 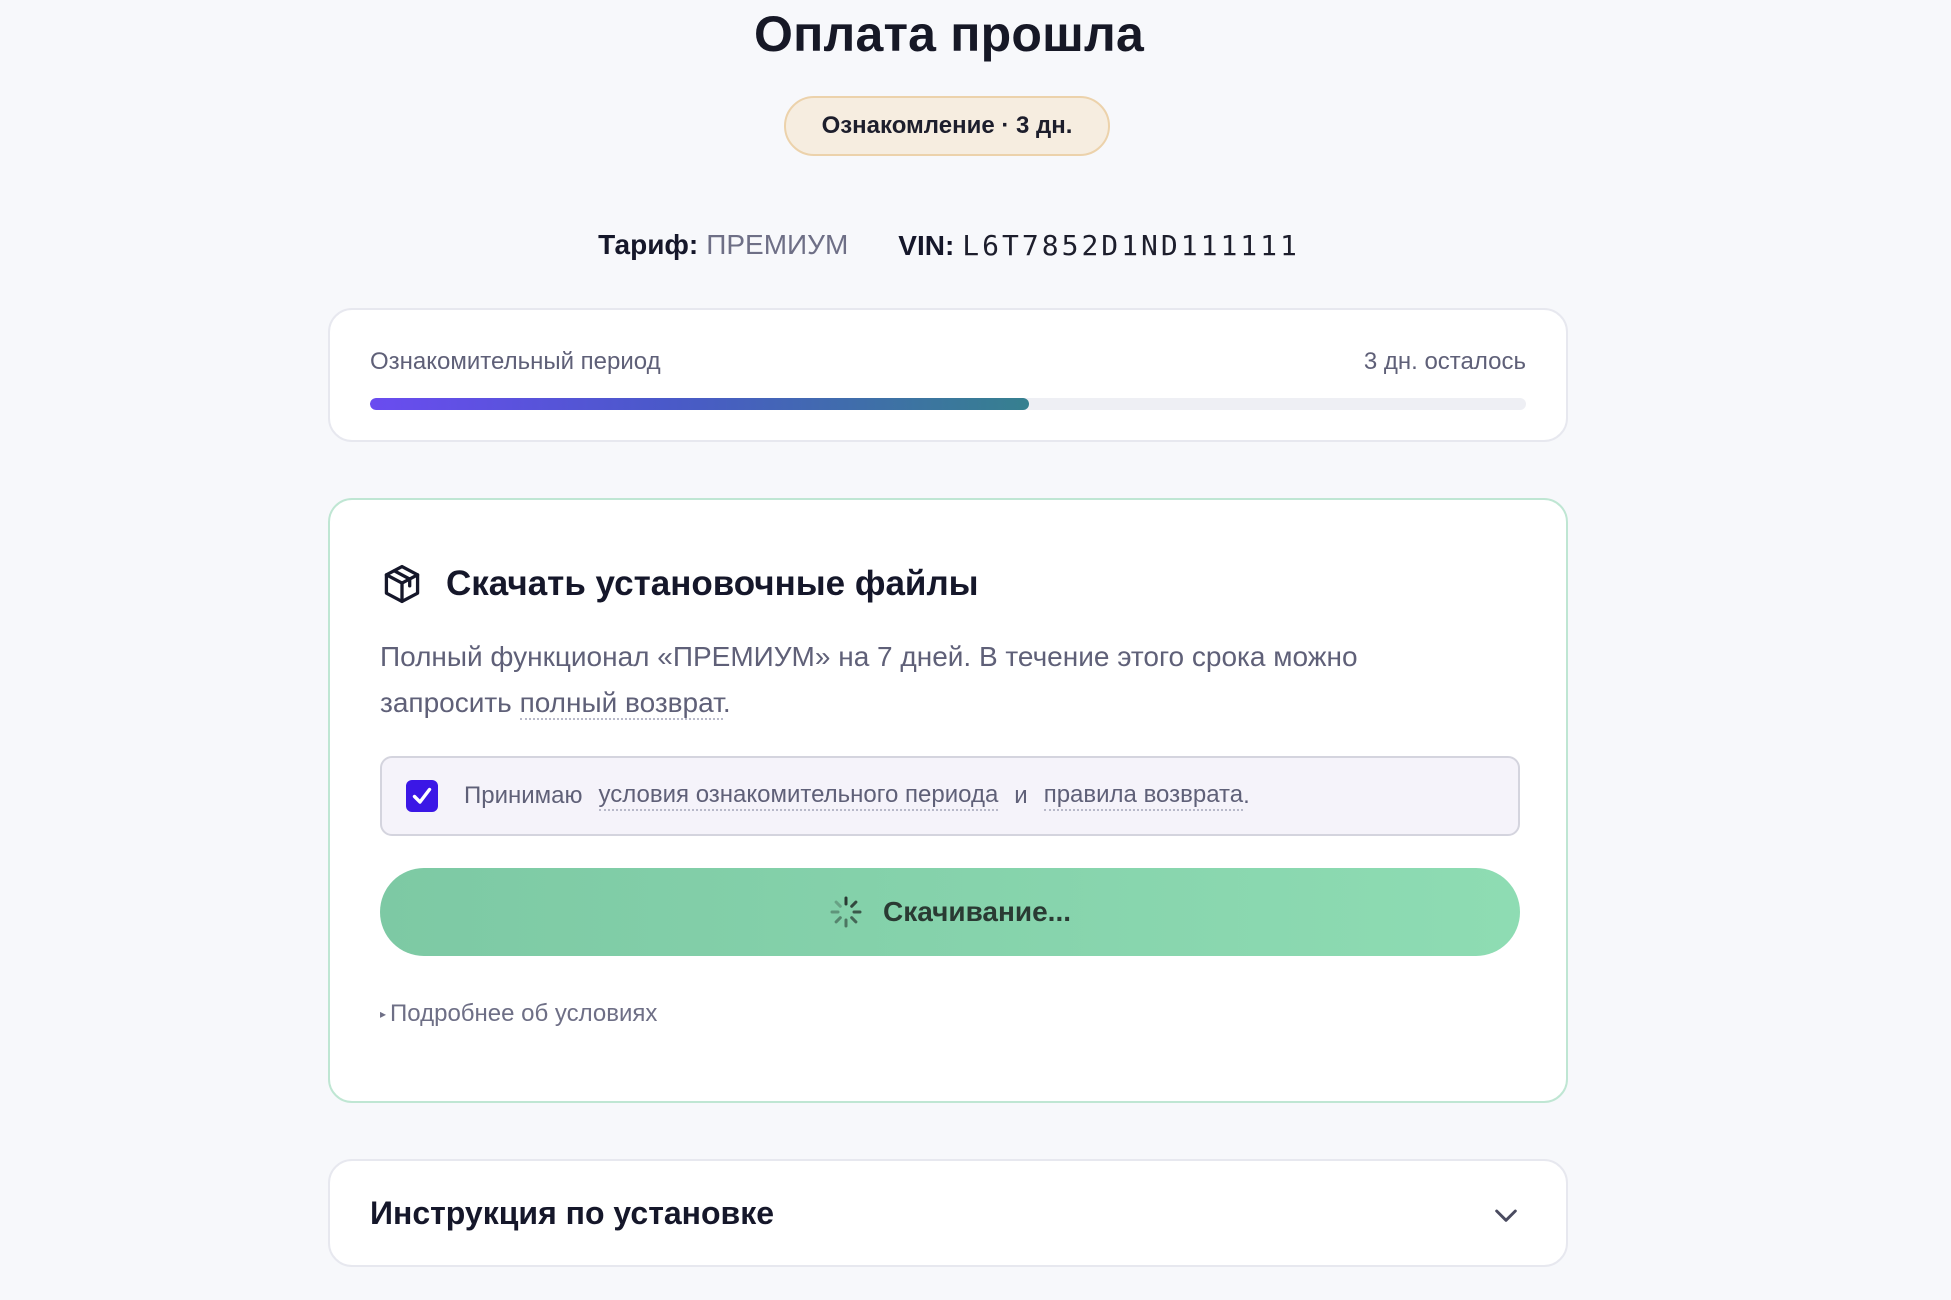 I want to click on consent-suffix: ., so click(x=1246, y=795).